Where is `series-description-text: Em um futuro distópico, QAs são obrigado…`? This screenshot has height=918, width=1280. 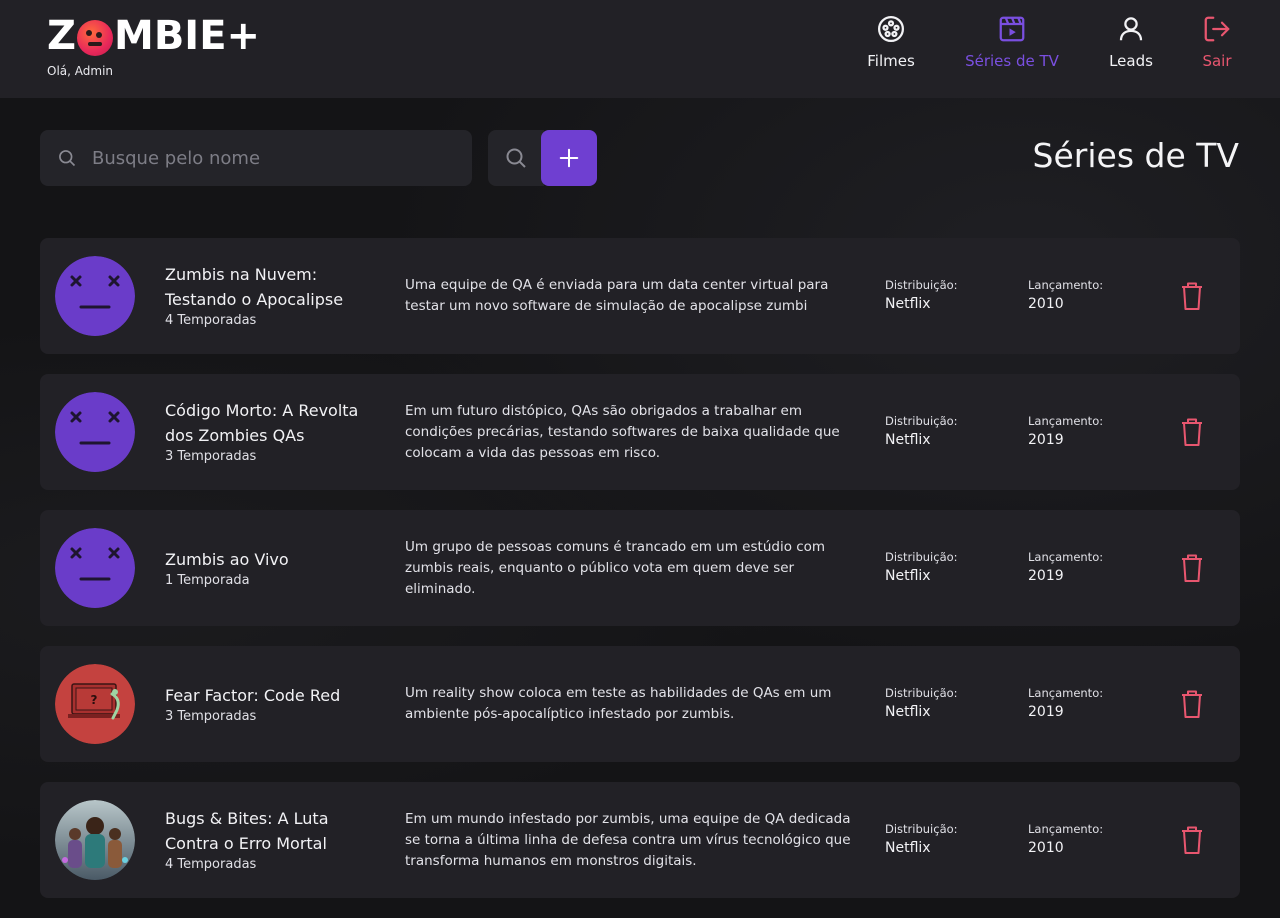 series-description-text: Em um futuro distópico, QAs são obrigado… is located at coordinates (622, 431).